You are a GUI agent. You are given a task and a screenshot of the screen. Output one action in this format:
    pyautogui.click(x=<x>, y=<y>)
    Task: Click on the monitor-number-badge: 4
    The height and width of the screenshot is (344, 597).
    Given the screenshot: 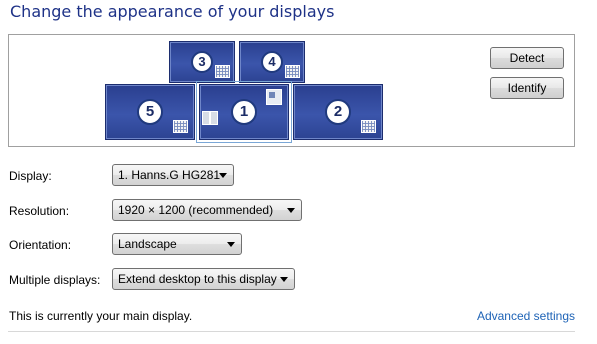 What is the action you would take?
    pyautogui.click(x=272, y=62)
    